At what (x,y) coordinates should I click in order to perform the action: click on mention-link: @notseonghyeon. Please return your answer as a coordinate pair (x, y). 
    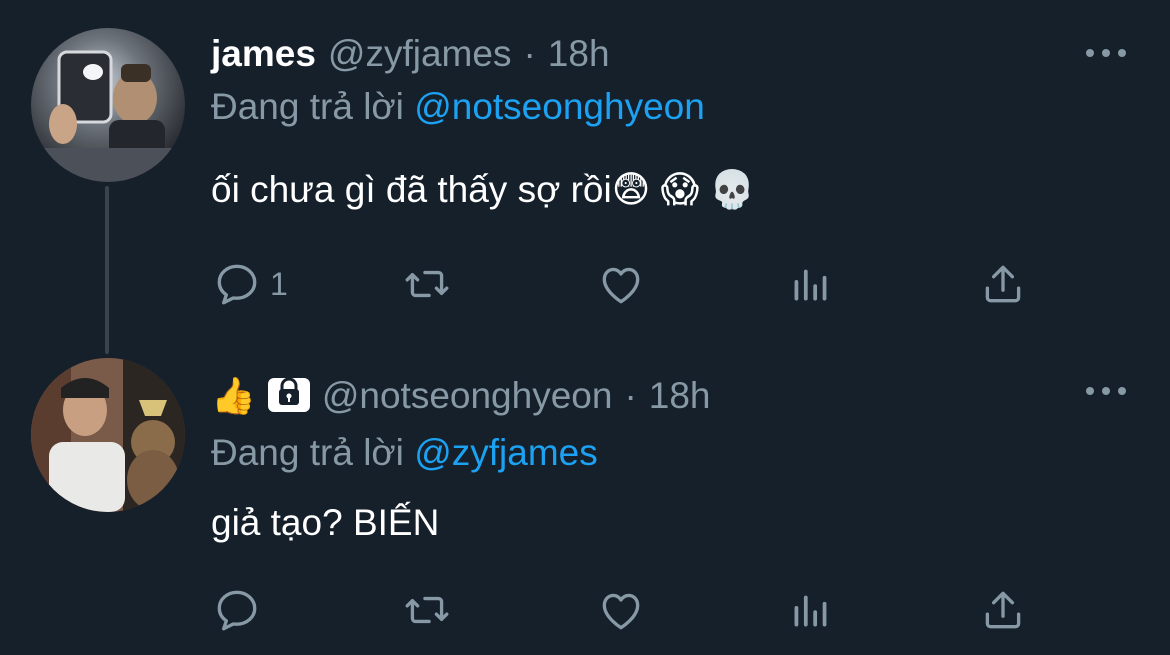
    Looking at the image, I should click on (559, 106).